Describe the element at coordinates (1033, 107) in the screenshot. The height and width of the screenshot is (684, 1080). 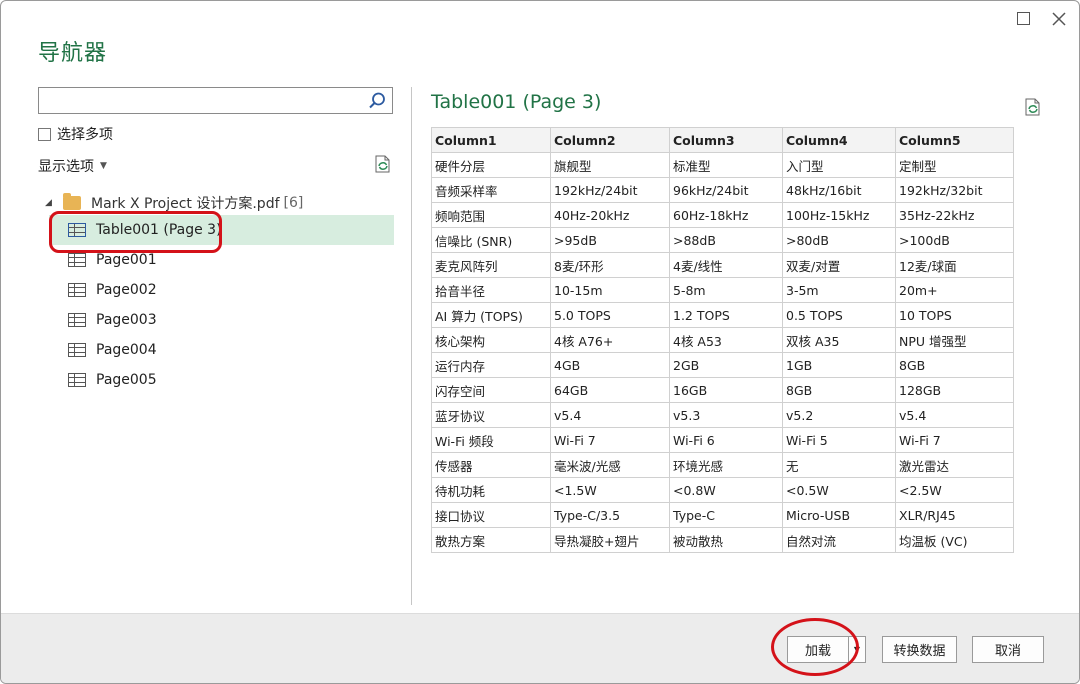
I see `preview-refresh-icon` at that location.